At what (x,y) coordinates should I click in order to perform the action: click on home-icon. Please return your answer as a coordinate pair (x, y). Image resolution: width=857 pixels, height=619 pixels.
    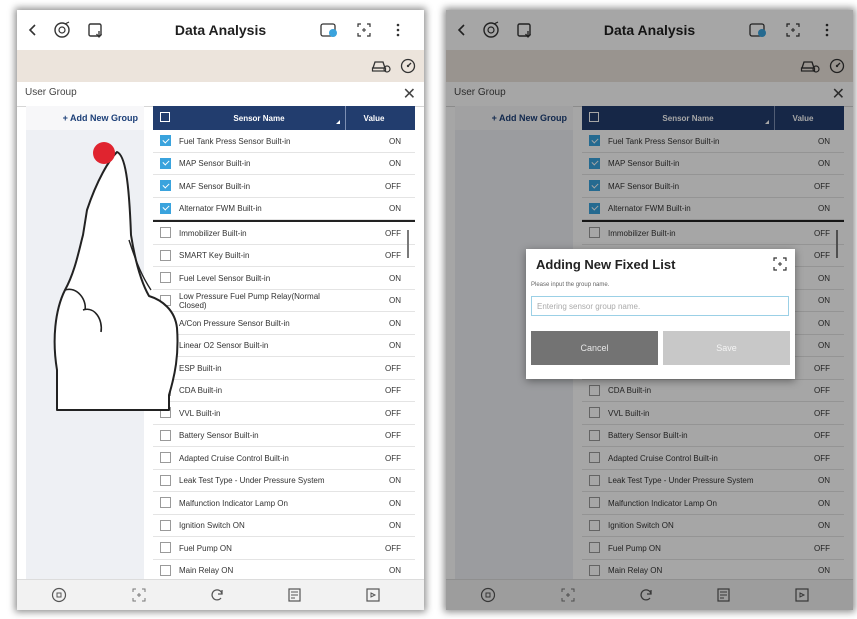
    Looking at the image, I should click on (59, 595).